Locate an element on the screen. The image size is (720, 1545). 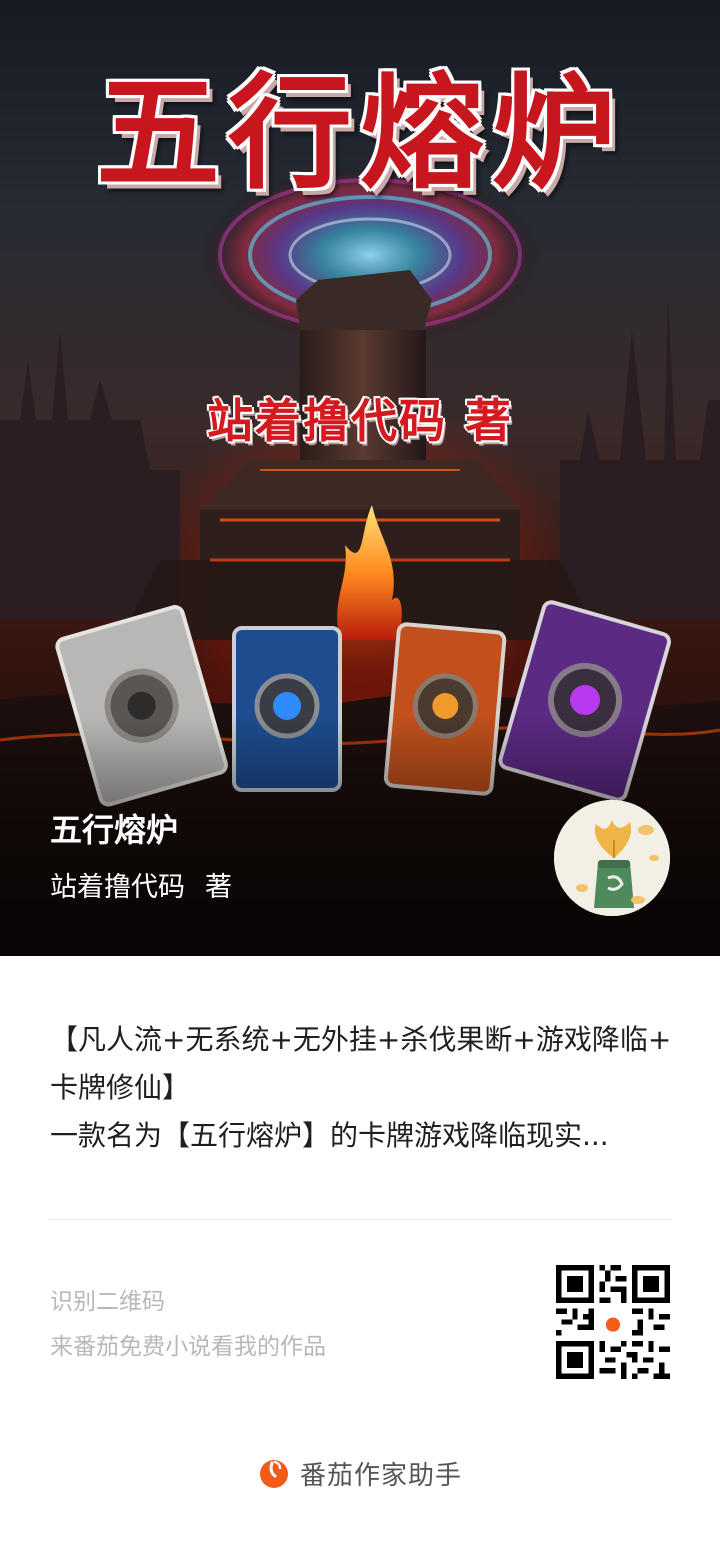
author-avatar is located at coordinates (612, 858).